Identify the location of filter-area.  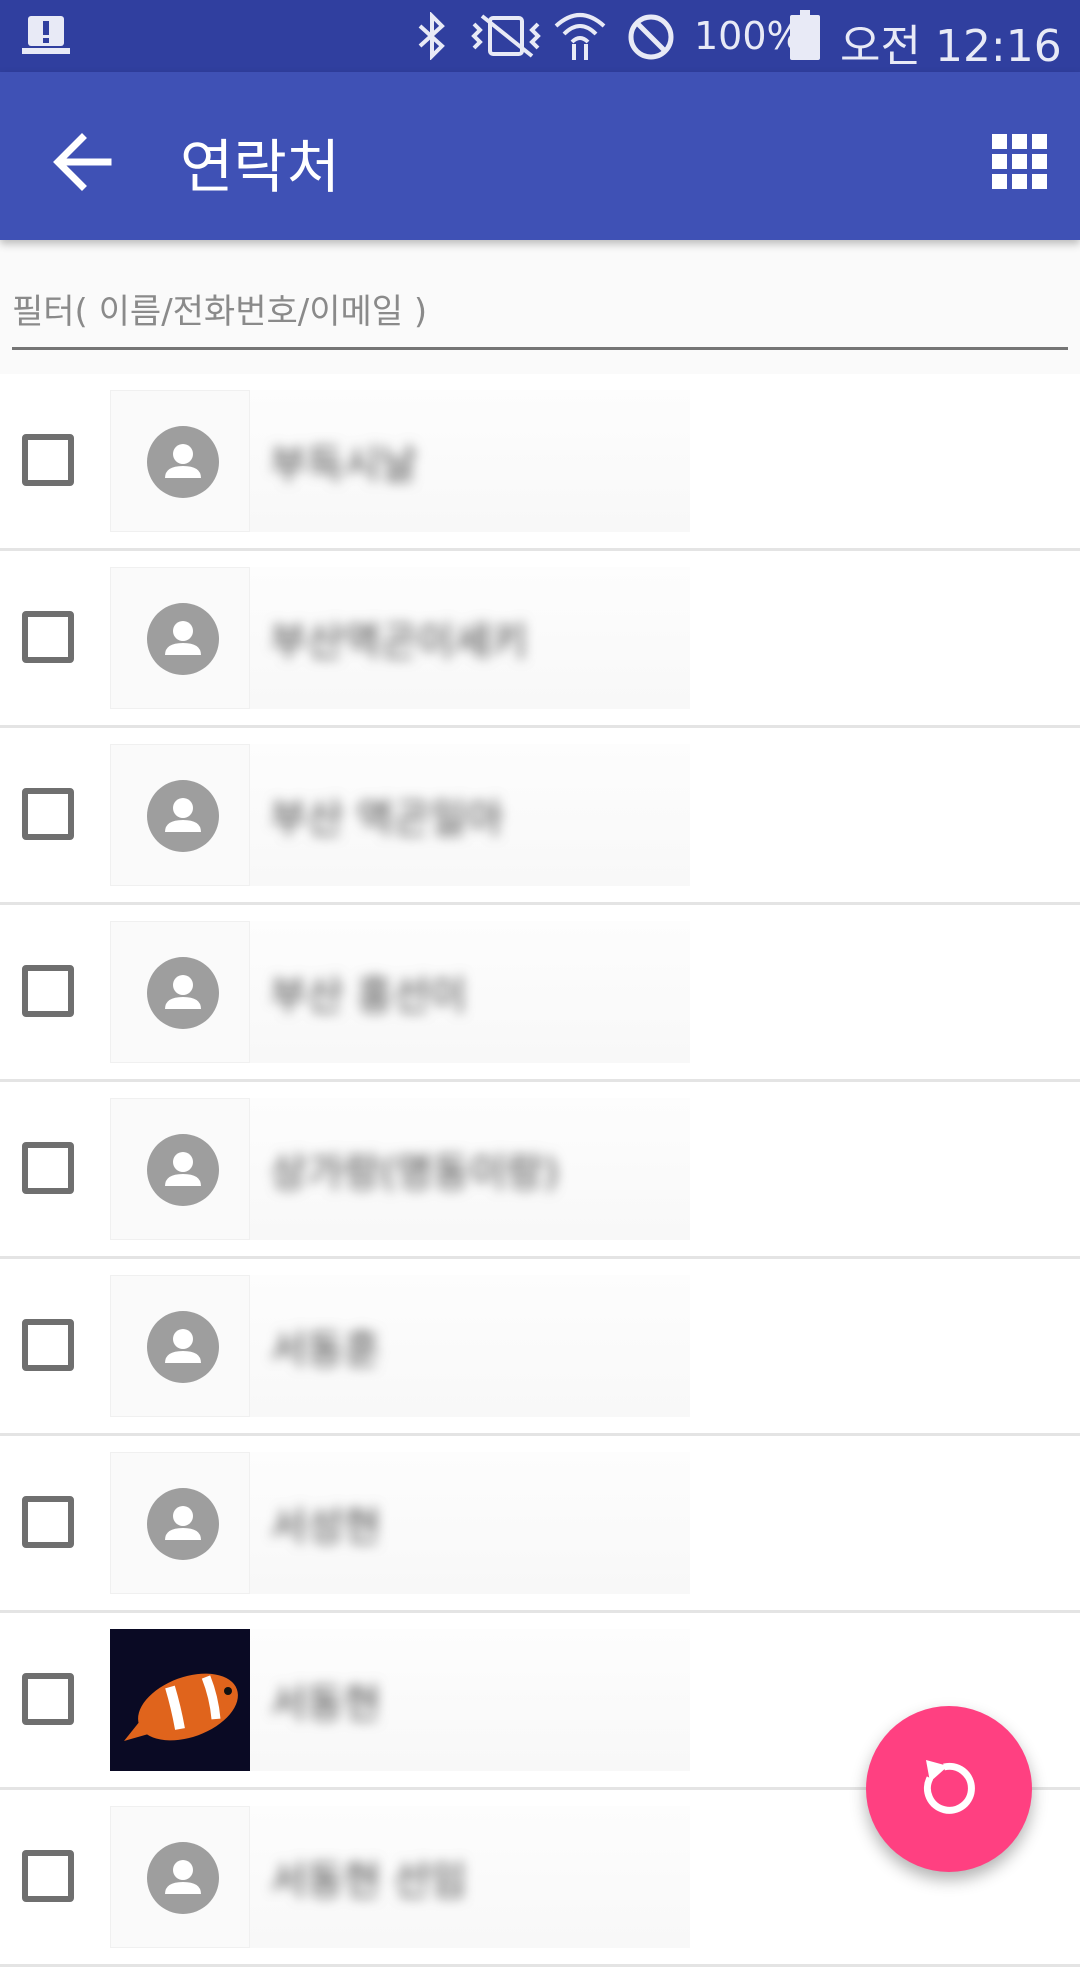
(540, 307).